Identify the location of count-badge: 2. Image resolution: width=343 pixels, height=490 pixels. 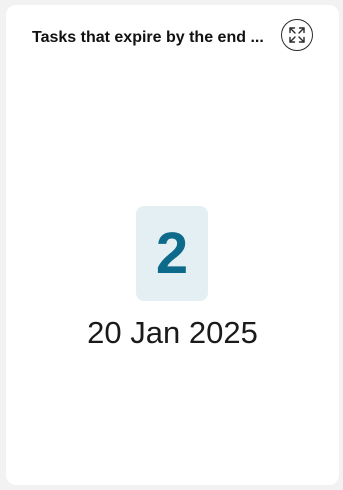
(172, 253).